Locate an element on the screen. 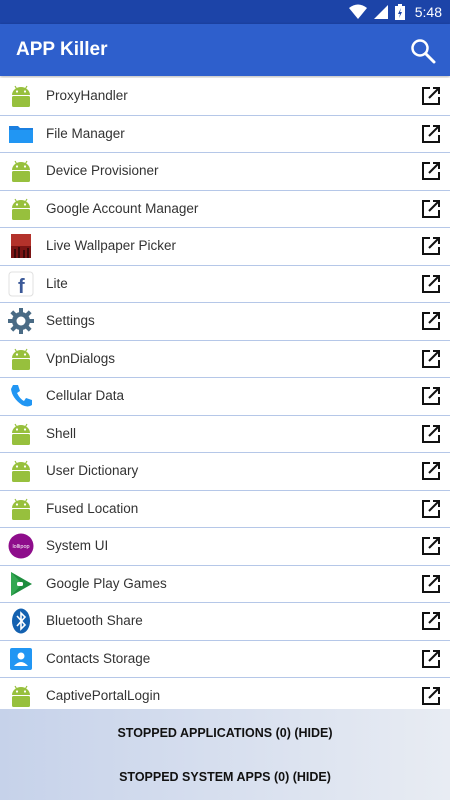 Image resolution: width=450 pixels, height=800 pixels. search-icon is located at coordinates (423, 51).